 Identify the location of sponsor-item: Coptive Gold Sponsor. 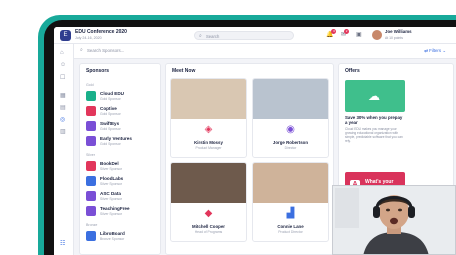
(121, 111).